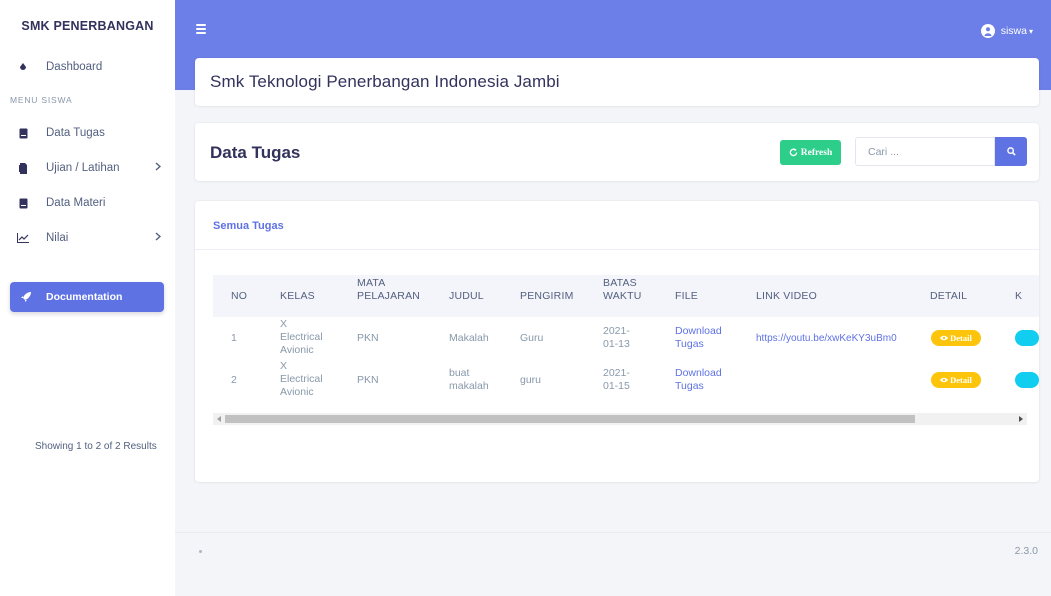 This screenshot has width=1051, height=596. I want to click on documentation-button: Documentation, so click(87, 297).